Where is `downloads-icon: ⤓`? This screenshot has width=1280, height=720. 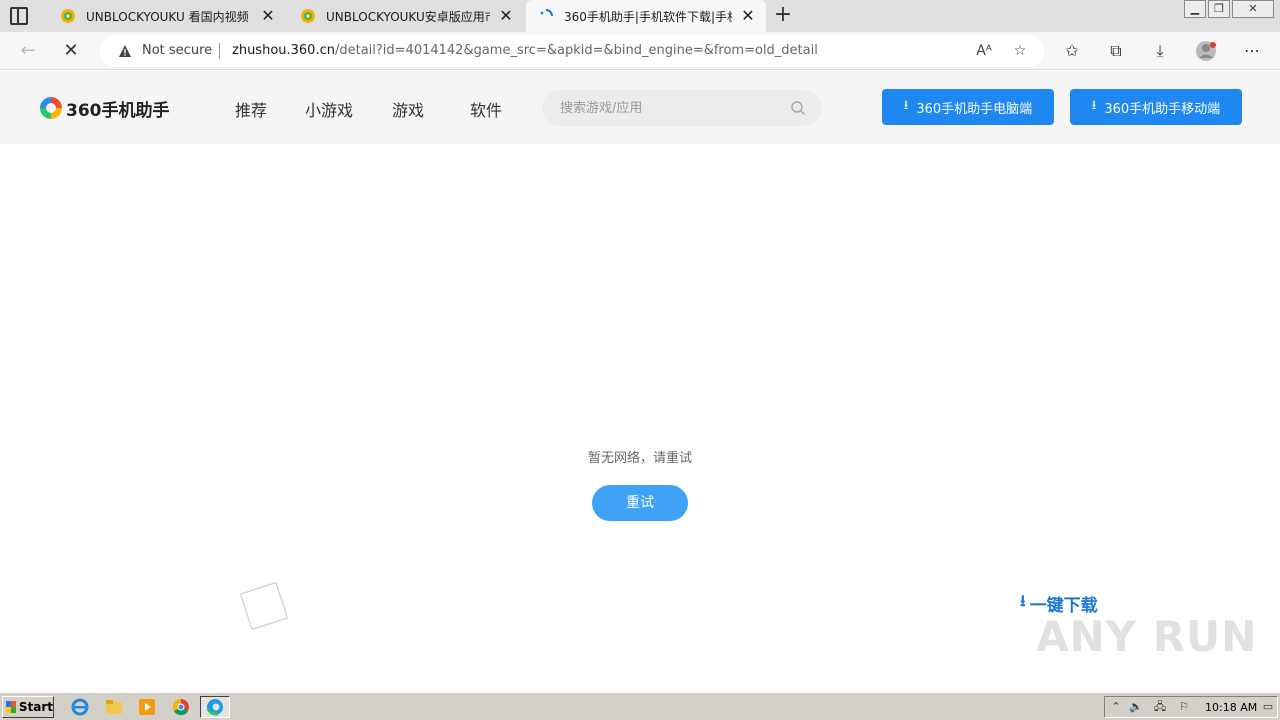 downloads-icon: ⤓ is located at coordinates (1160, 51).